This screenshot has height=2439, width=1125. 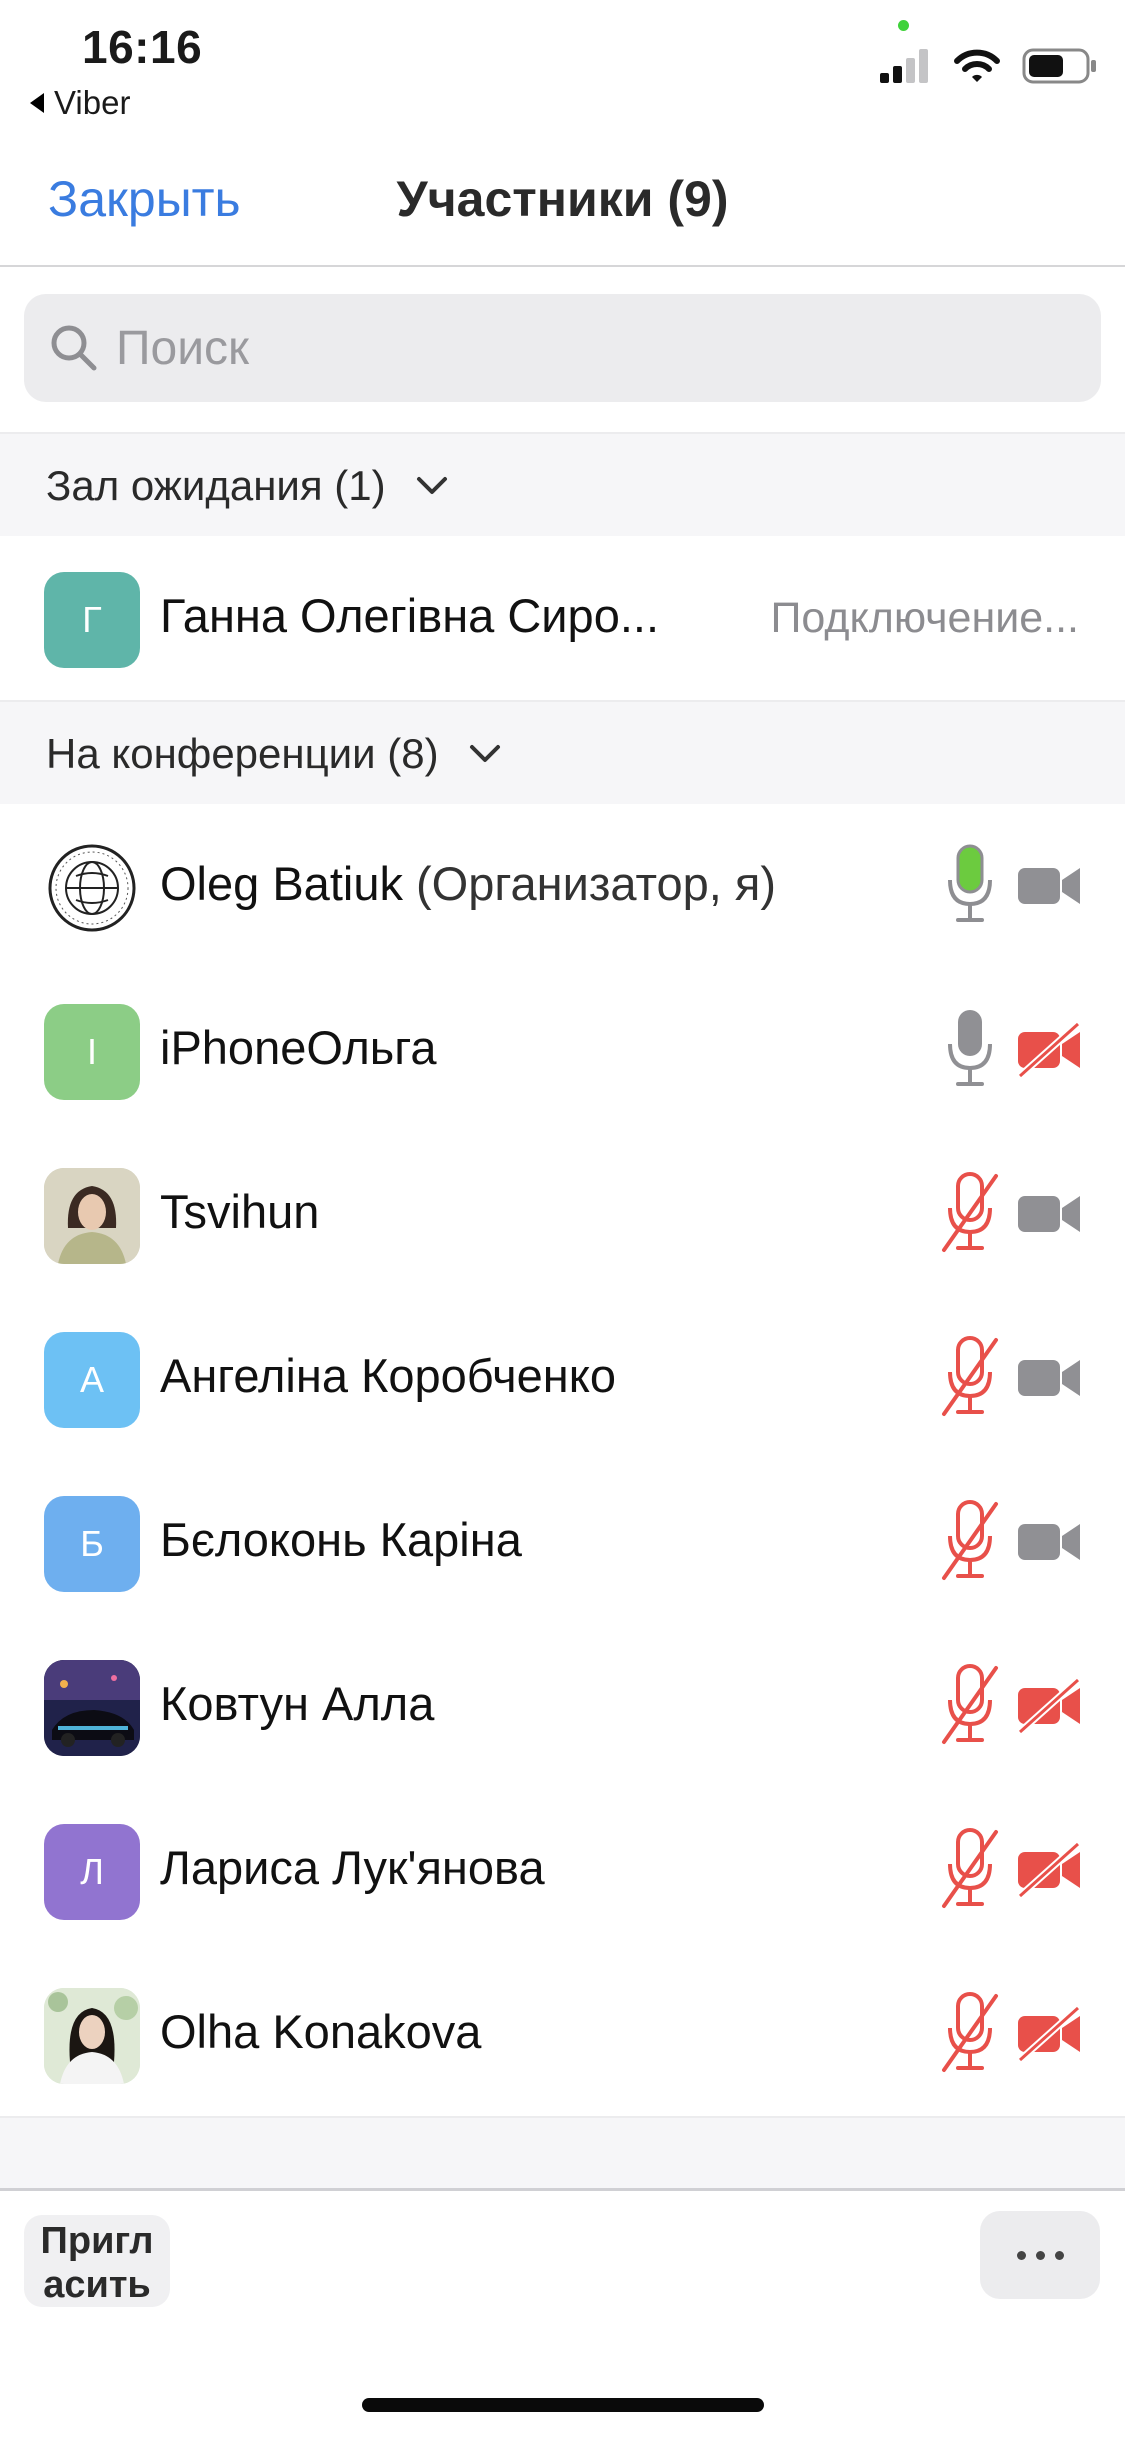 I want to click on participant-row: Olha Konakova, so click(x=562, y=2035).